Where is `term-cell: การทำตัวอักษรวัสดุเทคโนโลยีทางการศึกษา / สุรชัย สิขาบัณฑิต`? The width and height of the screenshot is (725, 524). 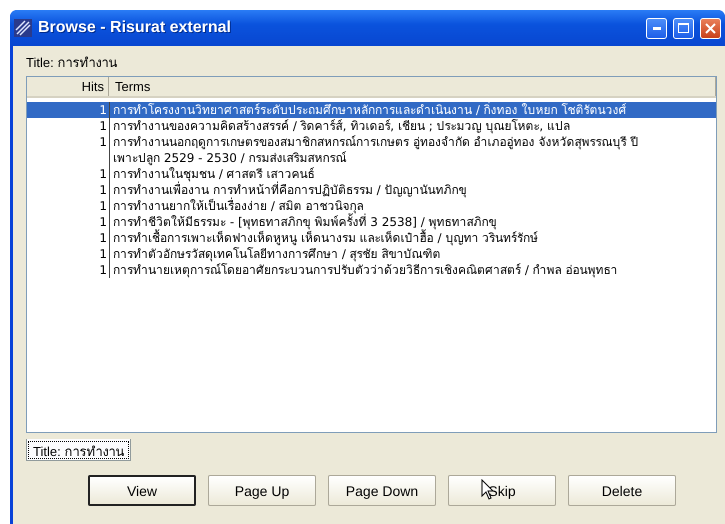 term-cell: การทำตัวอักษรวัสดุเทคโนโลยีทางการศึกษา / สุรชัย สิขาบัณฑิต is located at coordinates (412, 254).